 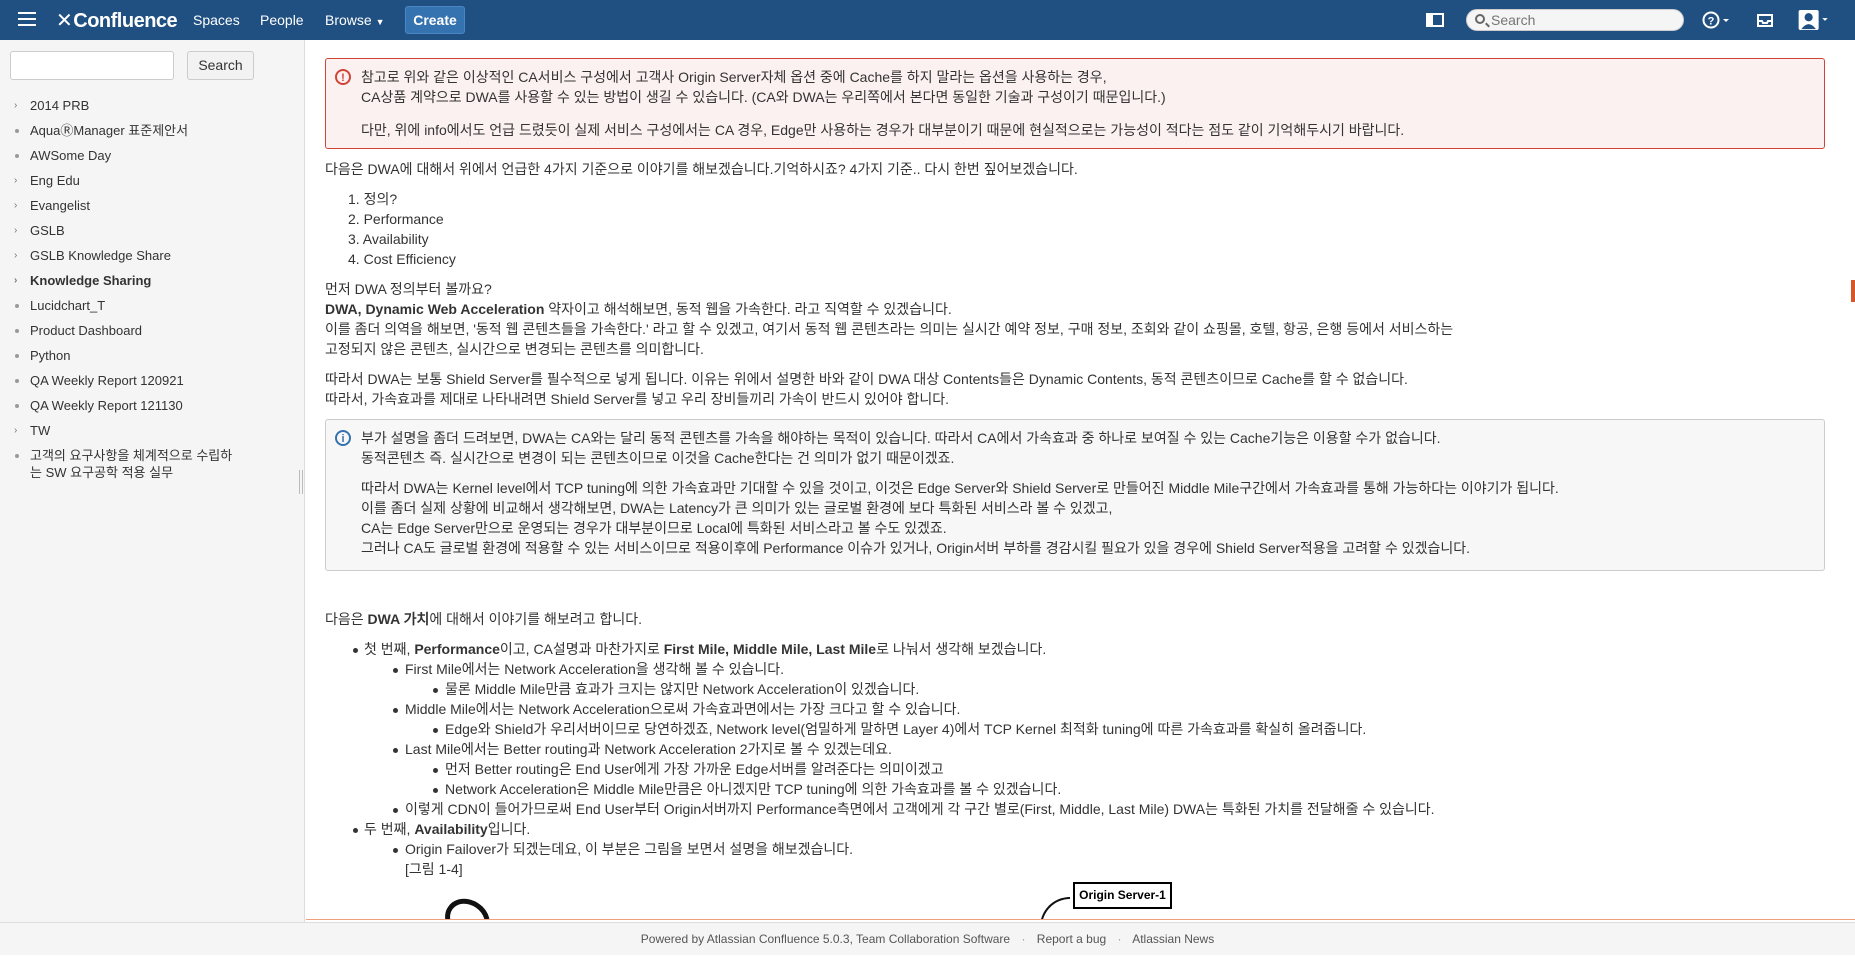 What do you see at coordinates (150, 355) in the screenshot?
I see `tree-item: Python` at bounding box center [150, 355].